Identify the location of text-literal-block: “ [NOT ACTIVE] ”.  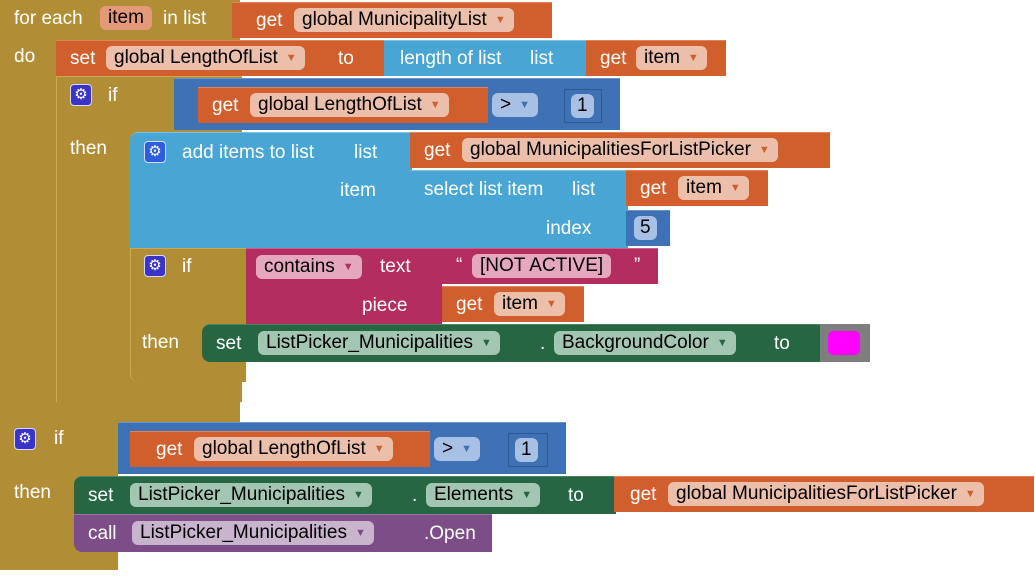
(550, 266).